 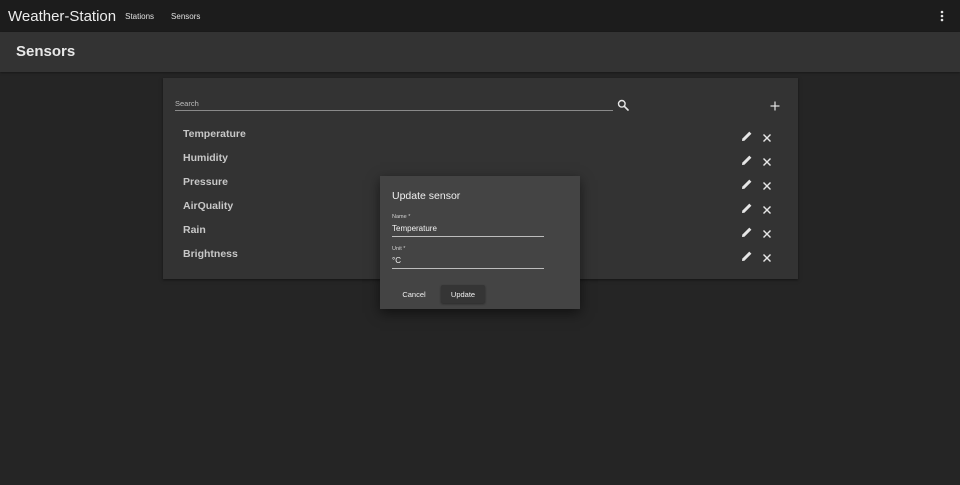 I want to click on unit-input, so click(x=468, y=261).